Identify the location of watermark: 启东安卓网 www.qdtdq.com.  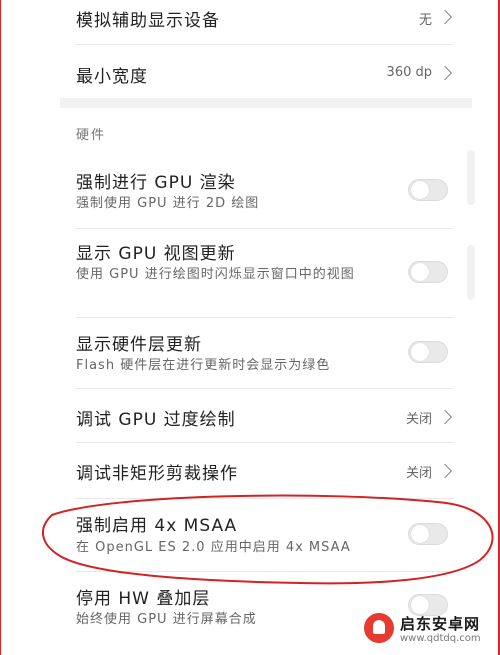
(429, 629).